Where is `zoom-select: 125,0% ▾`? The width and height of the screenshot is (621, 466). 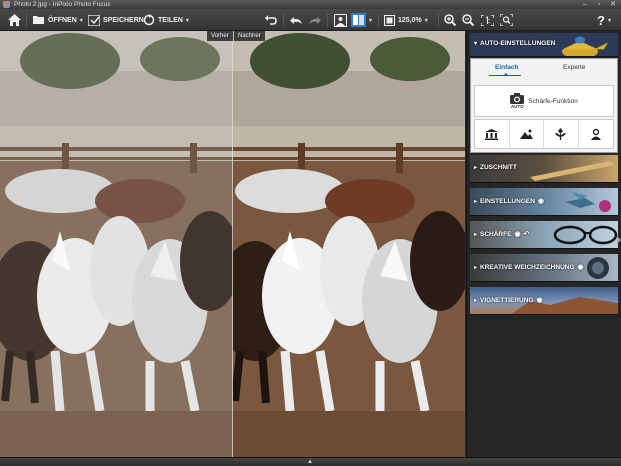 zoom-select: 125,0% ▾ is located at coordinates (406, 20).